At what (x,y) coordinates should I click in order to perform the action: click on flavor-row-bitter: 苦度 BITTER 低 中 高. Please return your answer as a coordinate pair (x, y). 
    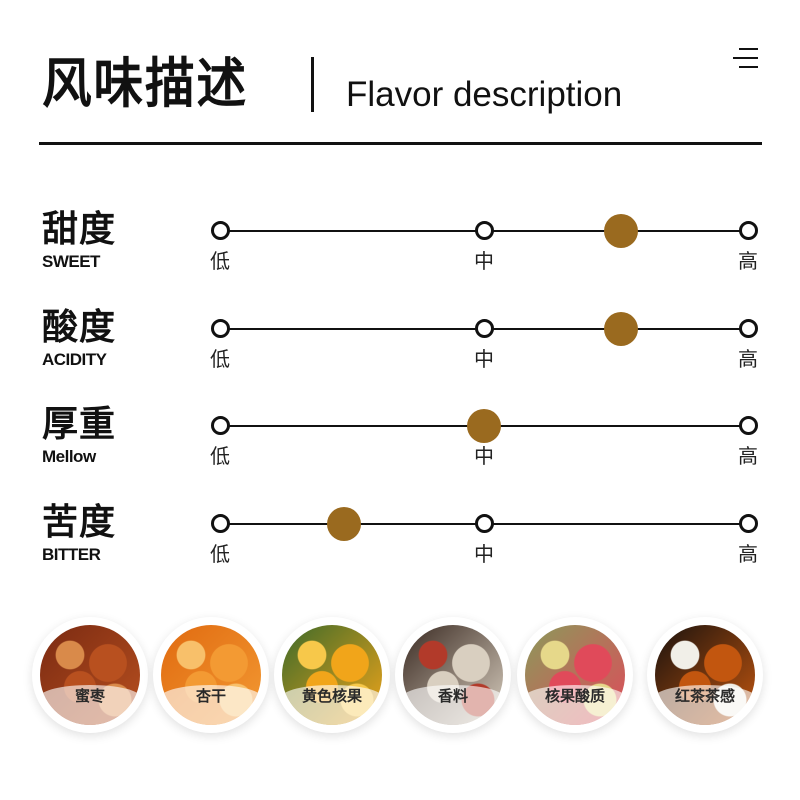
    Looking at the image, I should click on (400, 543).